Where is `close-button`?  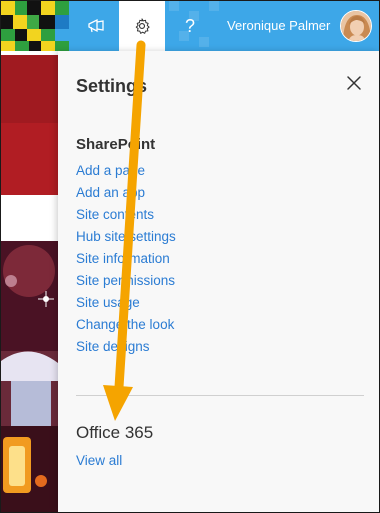
close-button is located at coordinates (354, 83).